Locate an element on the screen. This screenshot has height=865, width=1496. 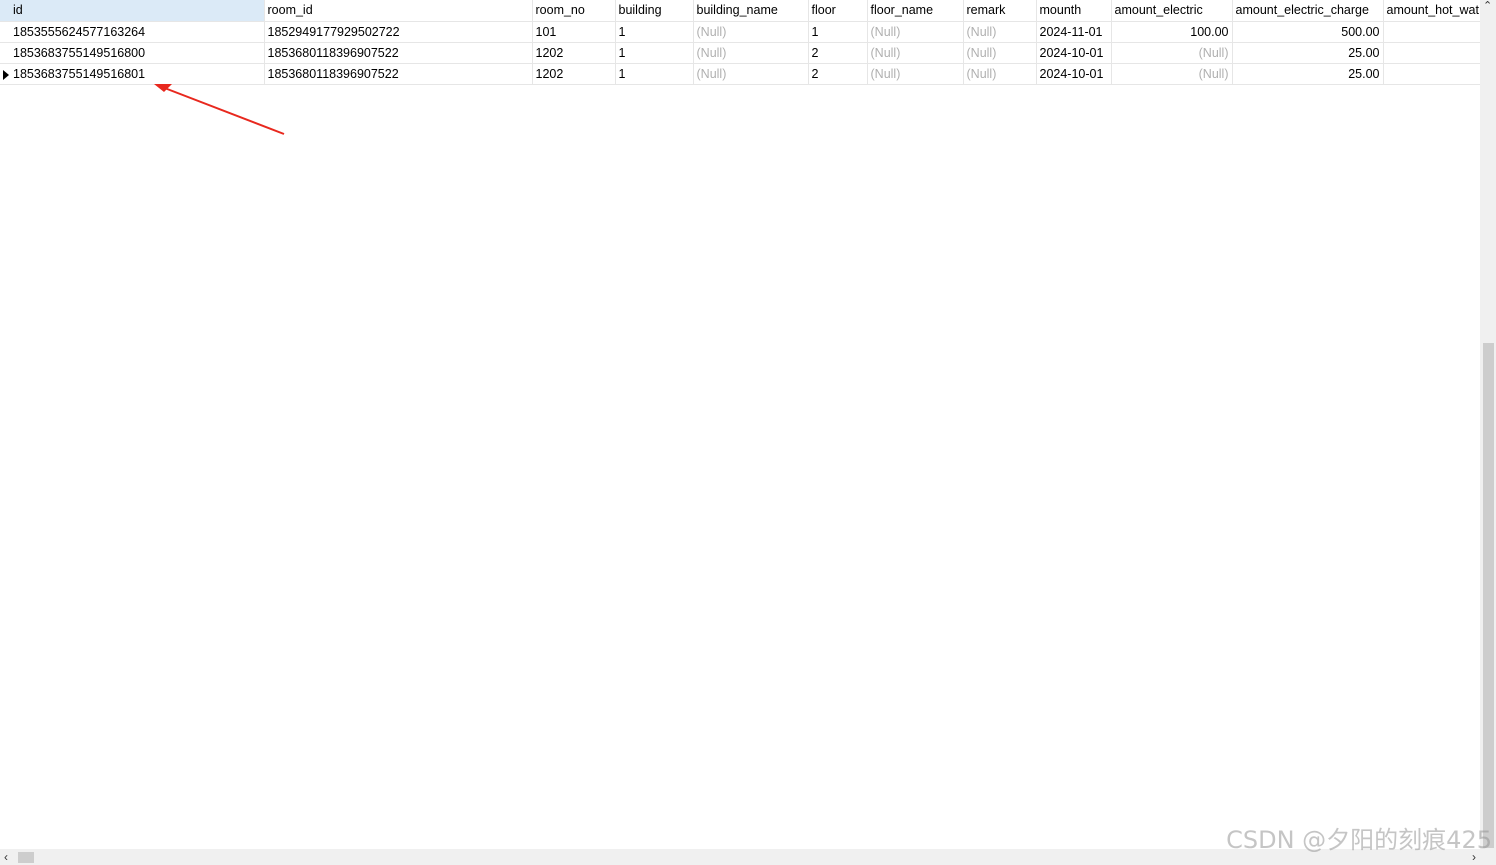
col-header-amount-electric-charge: amount_electric_charge is located at coordinates (1308, 11).